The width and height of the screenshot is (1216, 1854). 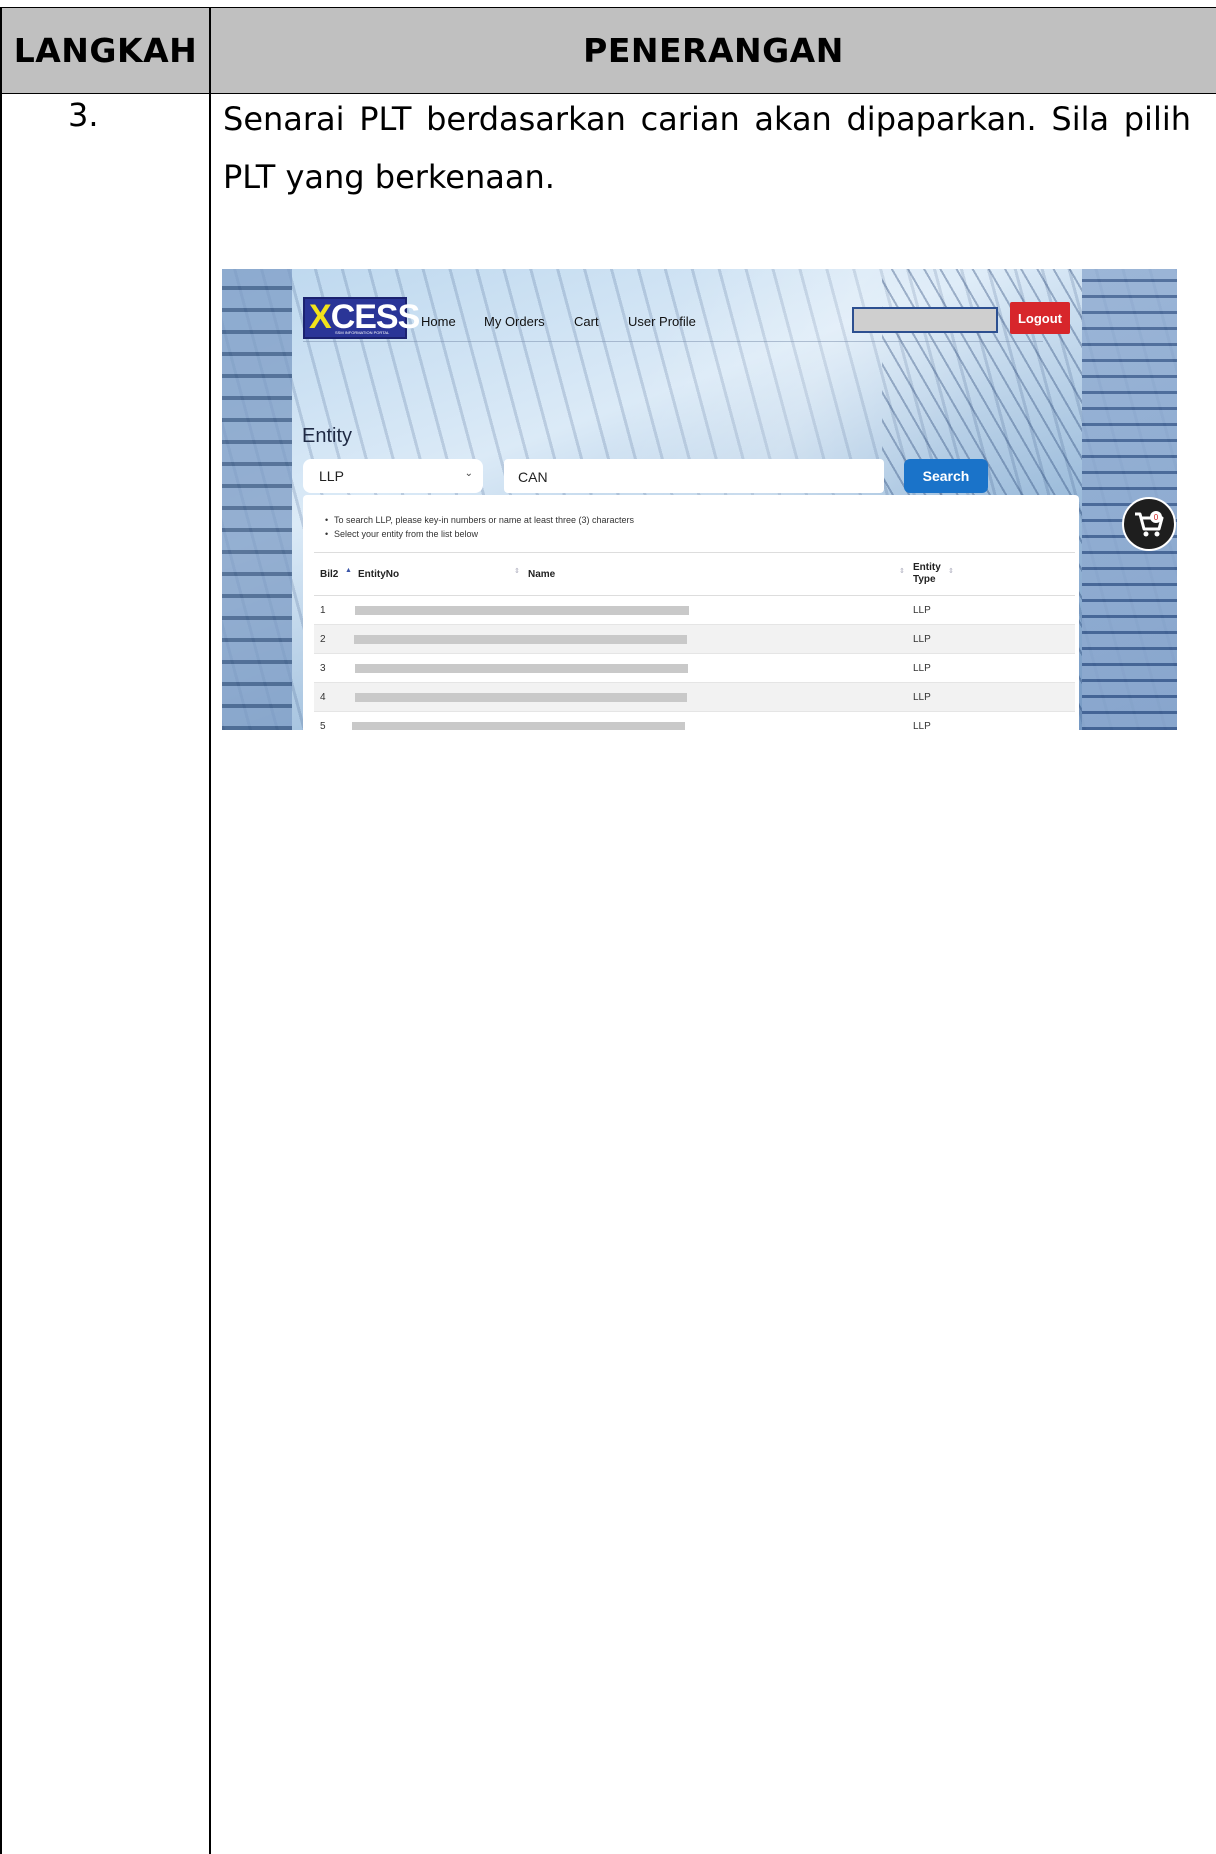 I want to click on table-left-border, so click(x=1, y=930).